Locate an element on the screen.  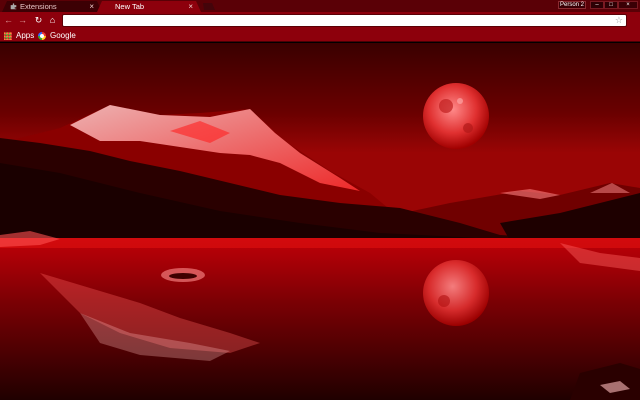
tab-label: Extensions is located at coordinates (38, 6).